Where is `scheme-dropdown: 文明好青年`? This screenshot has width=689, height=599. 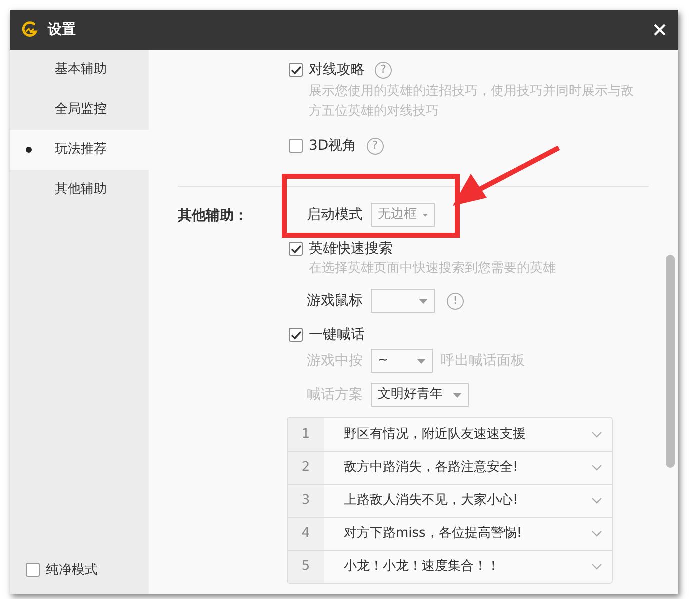
scheme-dropdown: 文明好青年 is located at coordinates (420, 395).